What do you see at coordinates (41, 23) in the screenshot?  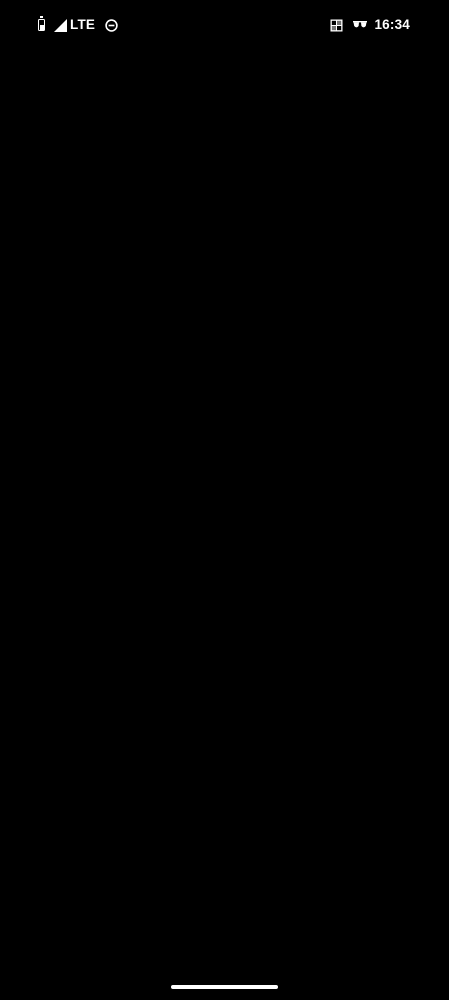 I see `battery-icon` at bounding box center [41, 23].